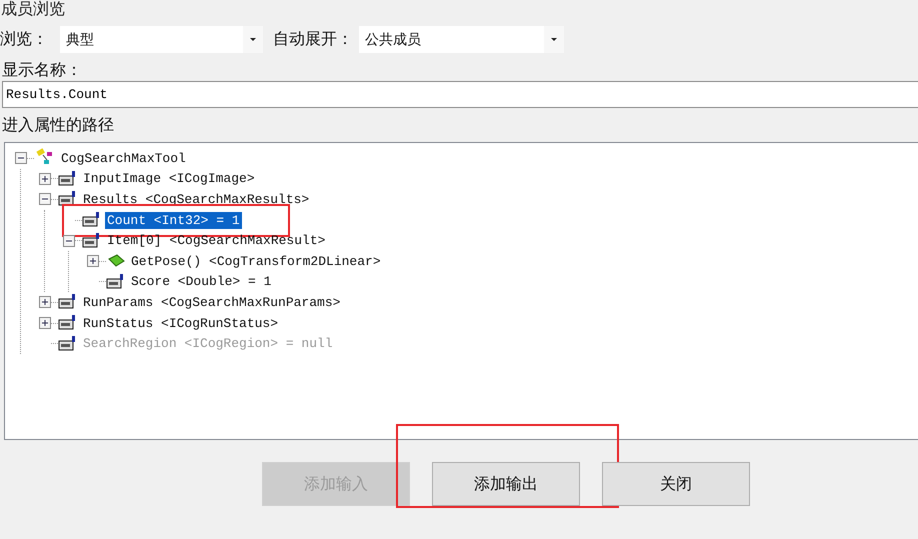  Describe the element at coordinates (169, 179) in the screenshot. I see `tree-item: InputImage <ICogImage>` at that location.